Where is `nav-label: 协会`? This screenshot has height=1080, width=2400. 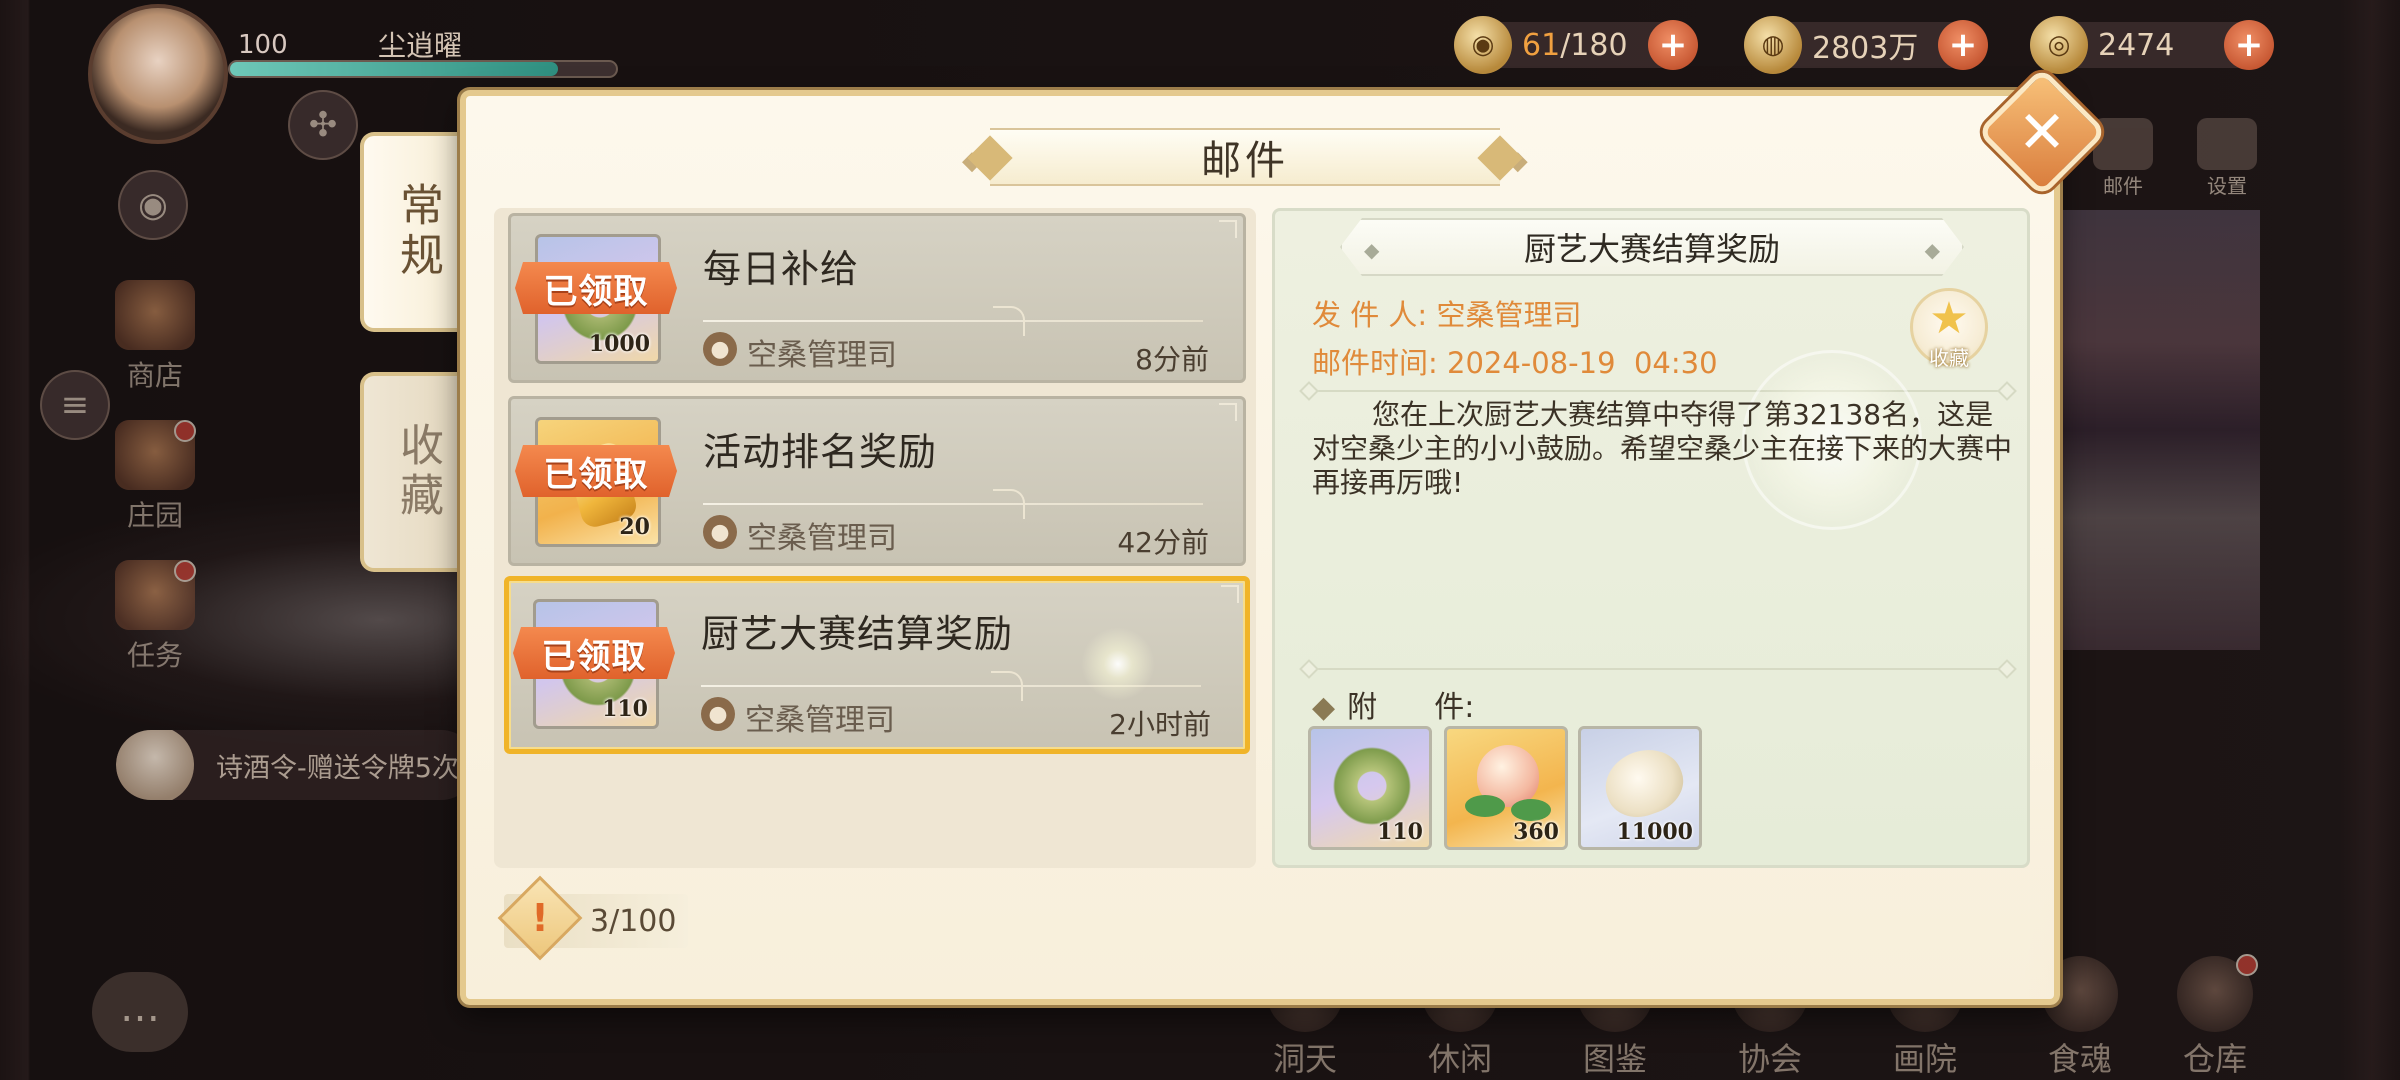
nav-label: 协会 is located at coordinates (1769, 1059).